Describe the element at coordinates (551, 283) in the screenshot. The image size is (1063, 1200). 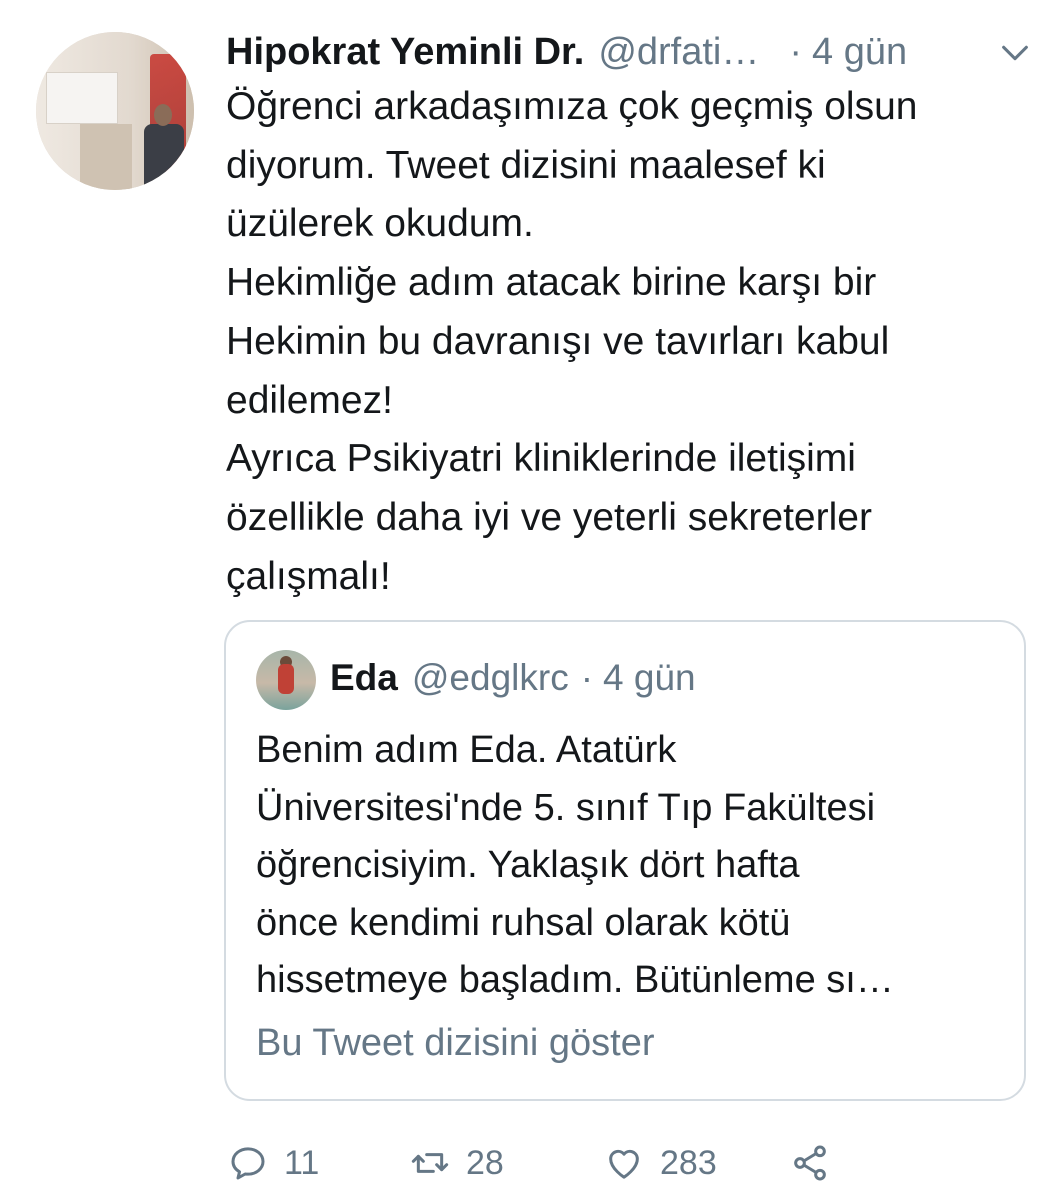
I see `tweet-text-line: Hekimliğe adım atacak birine karşı bir` at that location.